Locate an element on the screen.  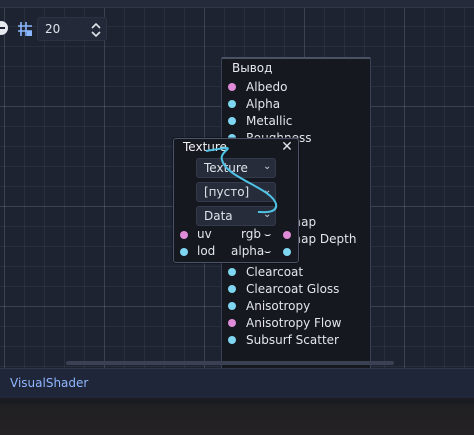
output-port-row: Anisotropy is located at coordinates (297, 306).